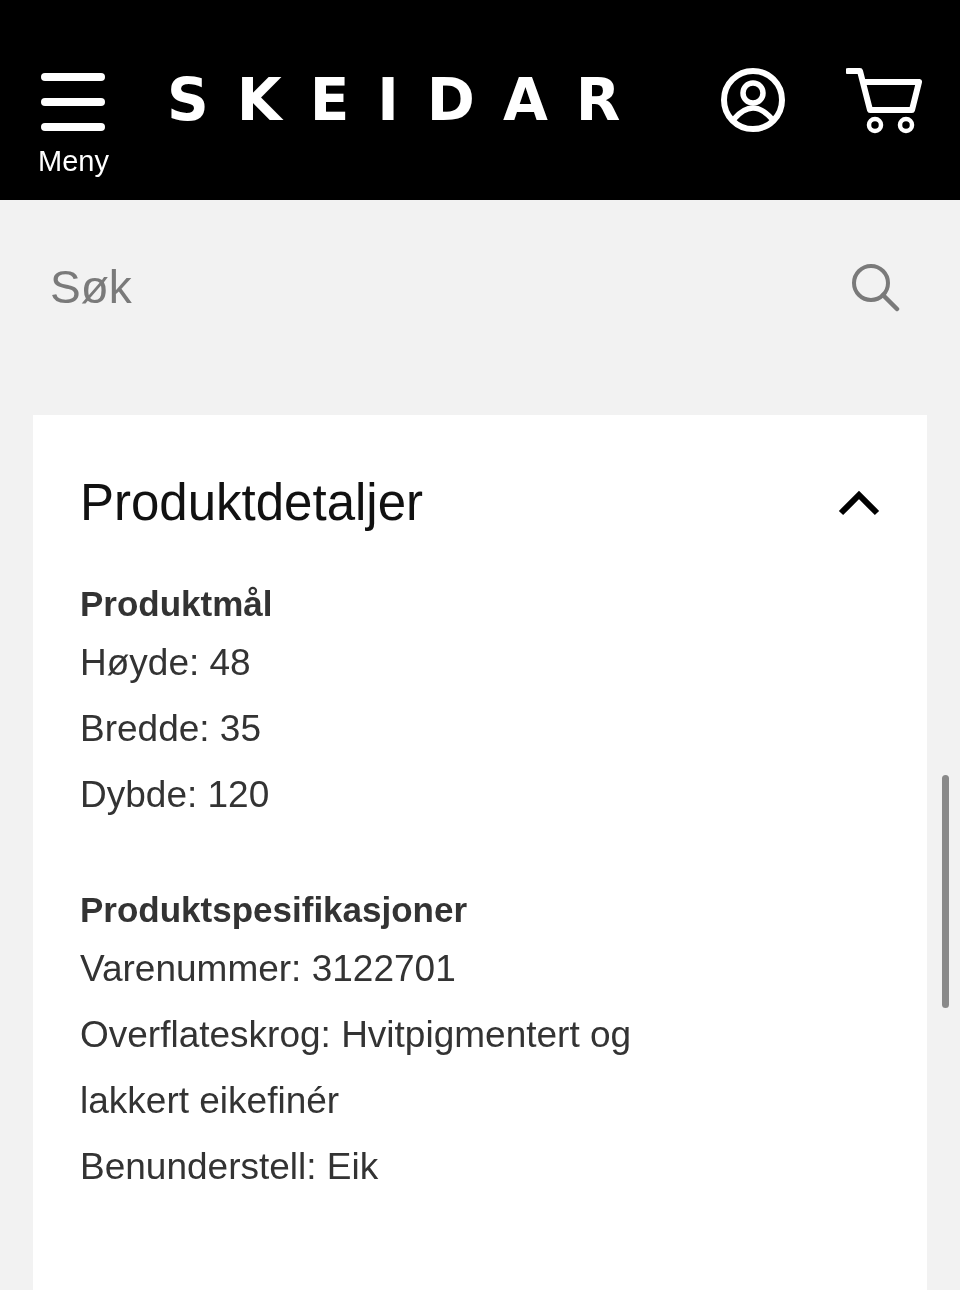  I want to click on section-title: Produktdetaljer, so click(252, 502).